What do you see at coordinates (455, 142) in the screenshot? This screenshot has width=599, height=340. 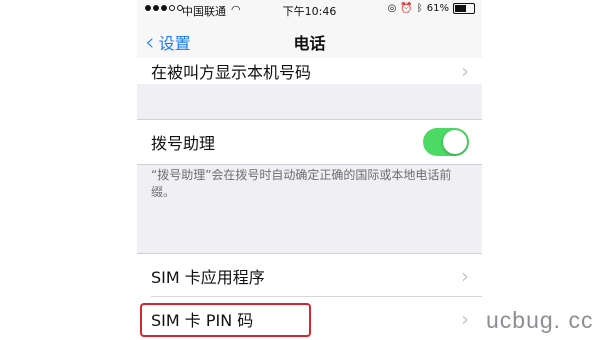 I see `toggle-knob` at bounding box center [455, 142].